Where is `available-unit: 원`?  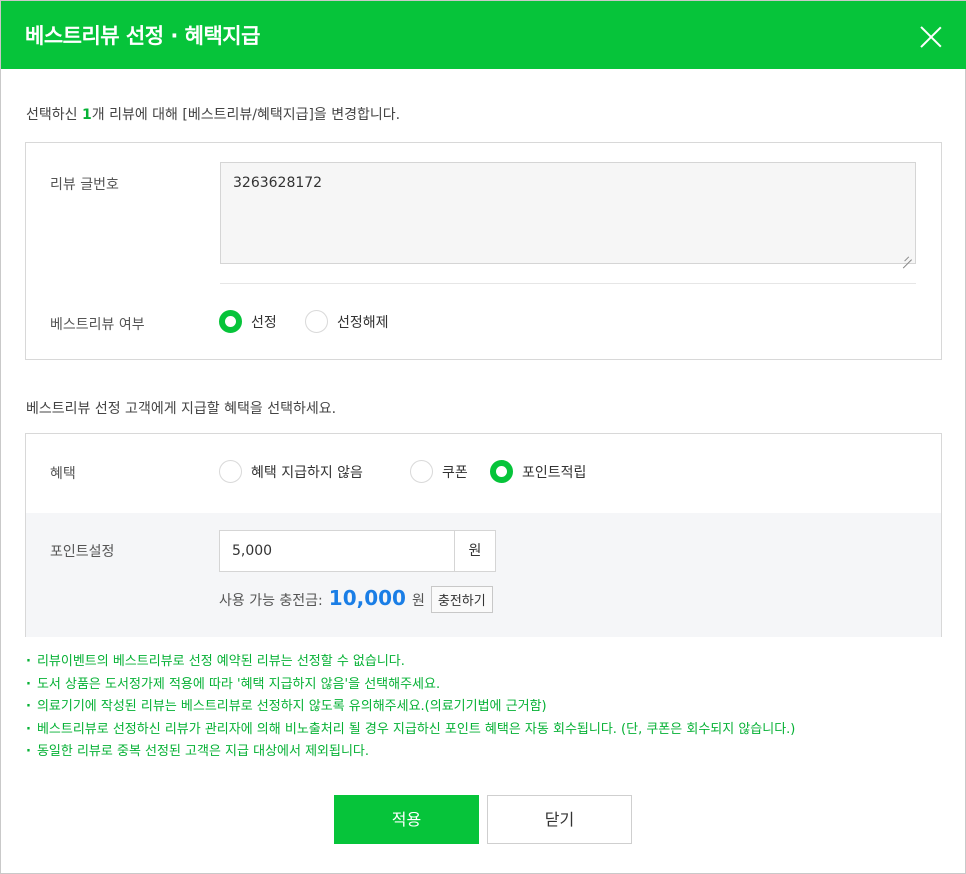
available-unit: 원 is located at coordinates (418, 601).